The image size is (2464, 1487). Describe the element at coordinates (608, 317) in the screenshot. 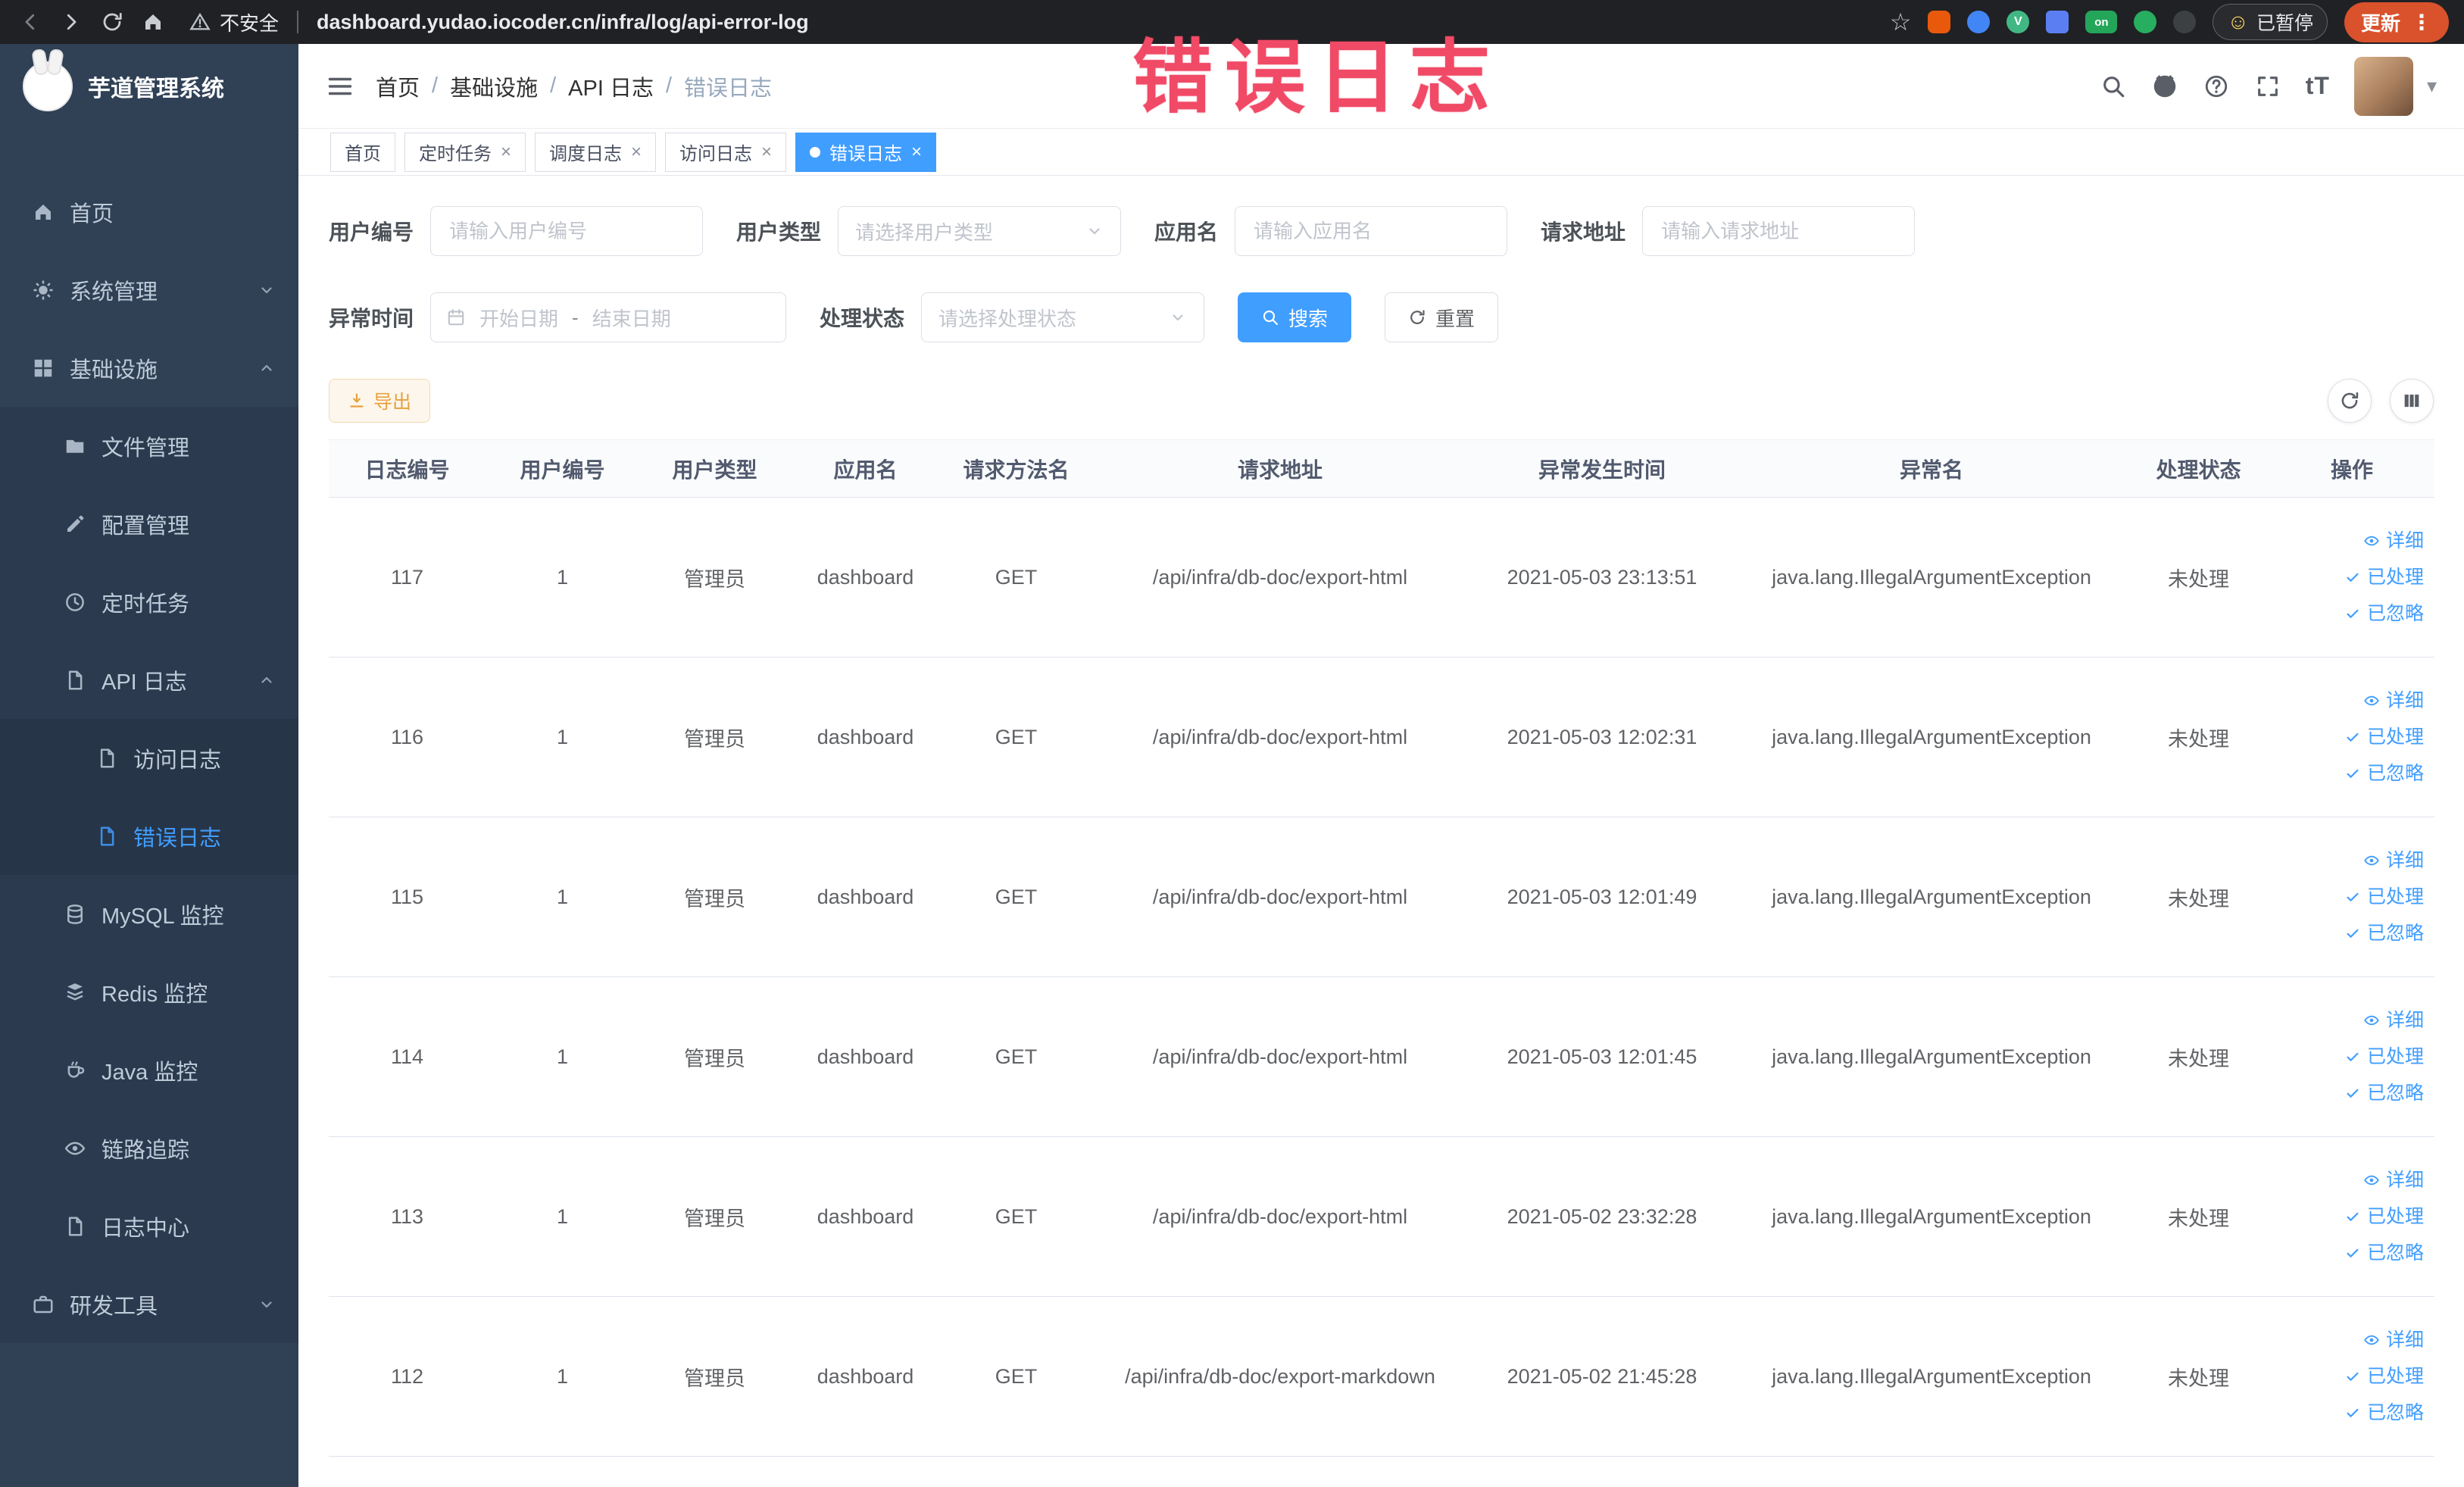

I see `exception-time-range-picker: 开始日期 - 结束日期` at that location.